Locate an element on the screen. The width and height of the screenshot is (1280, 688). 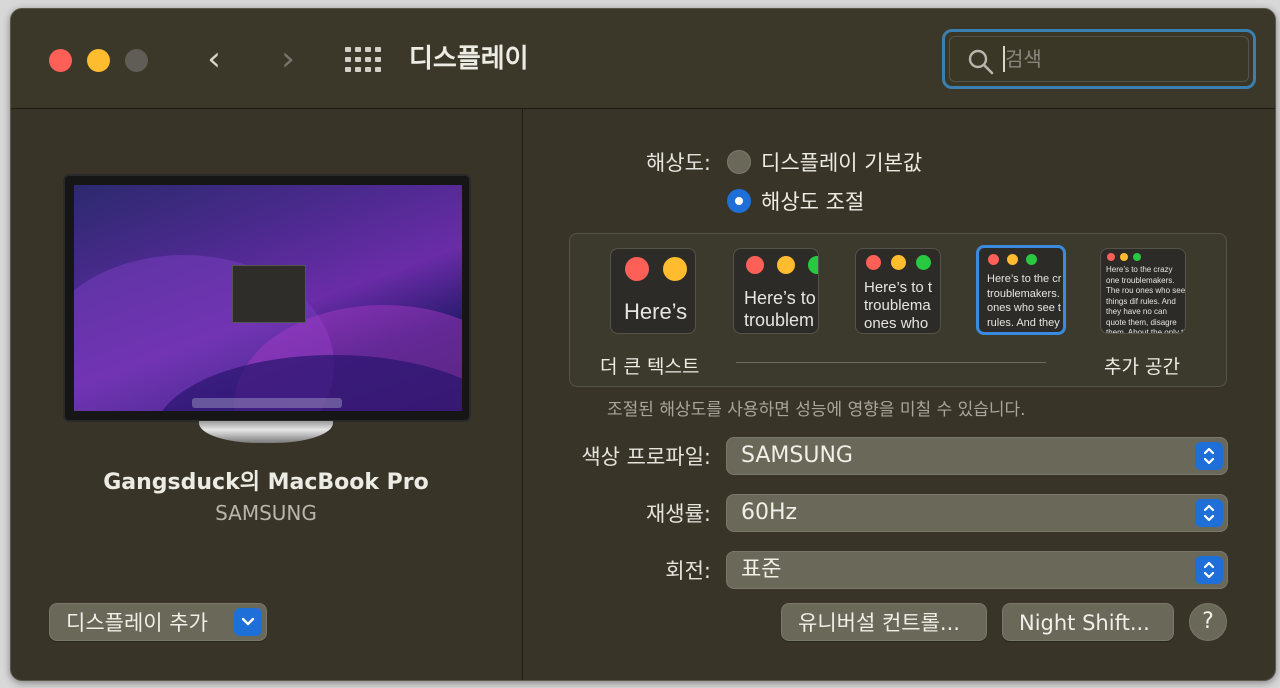
show-all-grid-icon is located at coordinates (363, 60).